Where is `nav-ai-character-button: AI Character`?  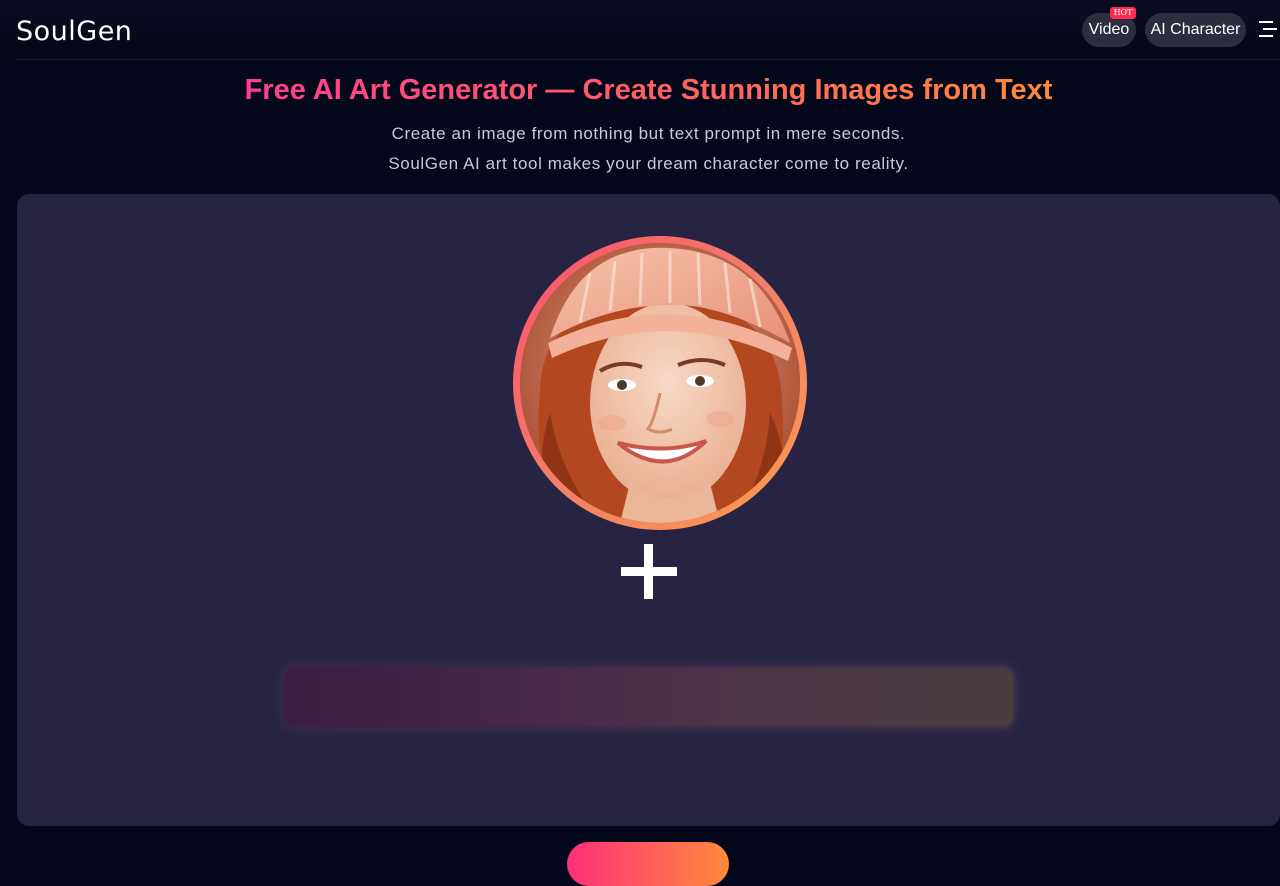 nav-ai-character-button: AI Character is located at coordinates (1195, 30).